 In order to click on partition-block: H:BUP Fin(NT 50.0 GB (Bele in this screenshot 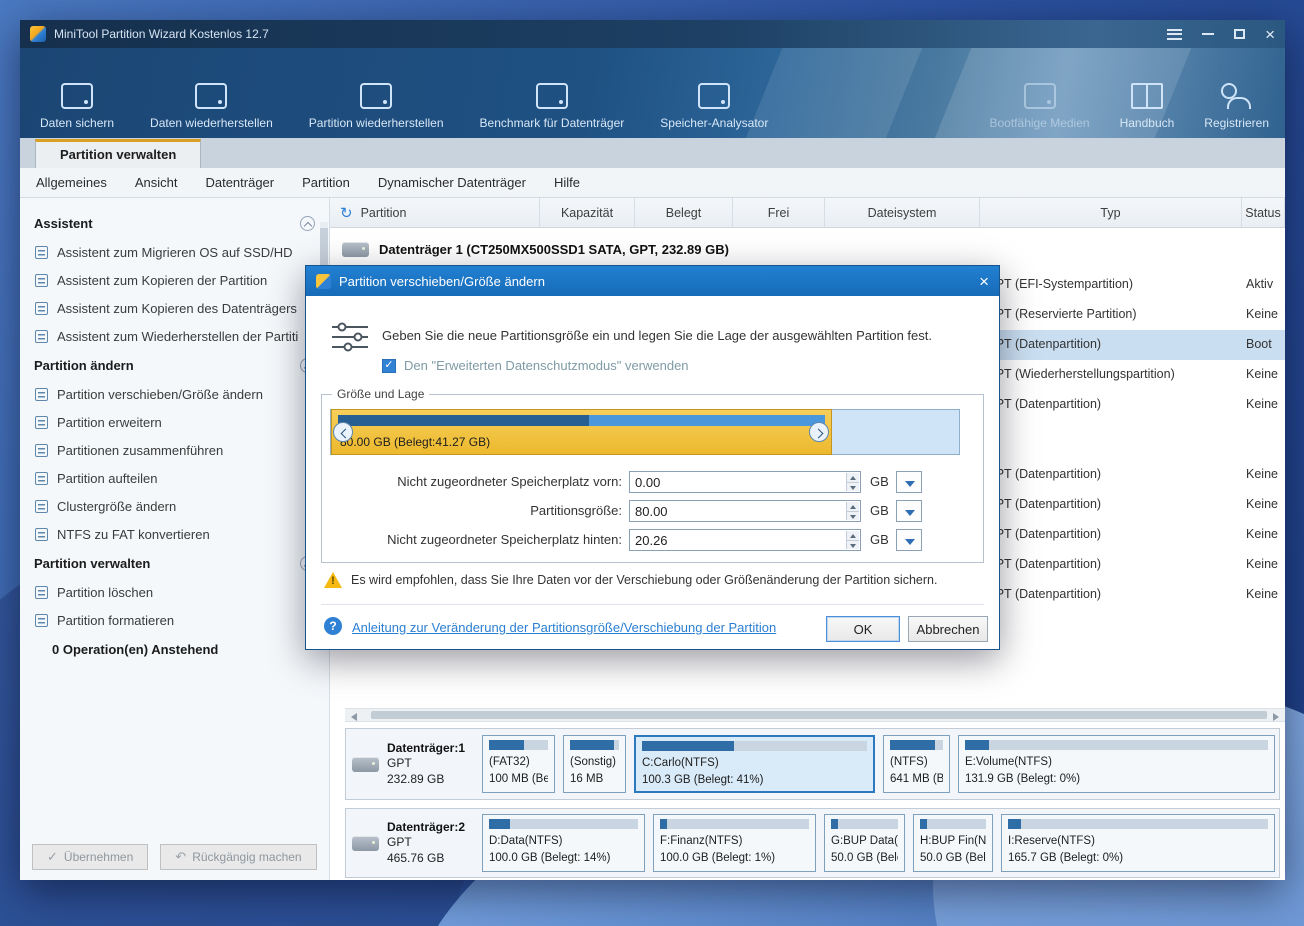, I will do `click(953, 843)`.